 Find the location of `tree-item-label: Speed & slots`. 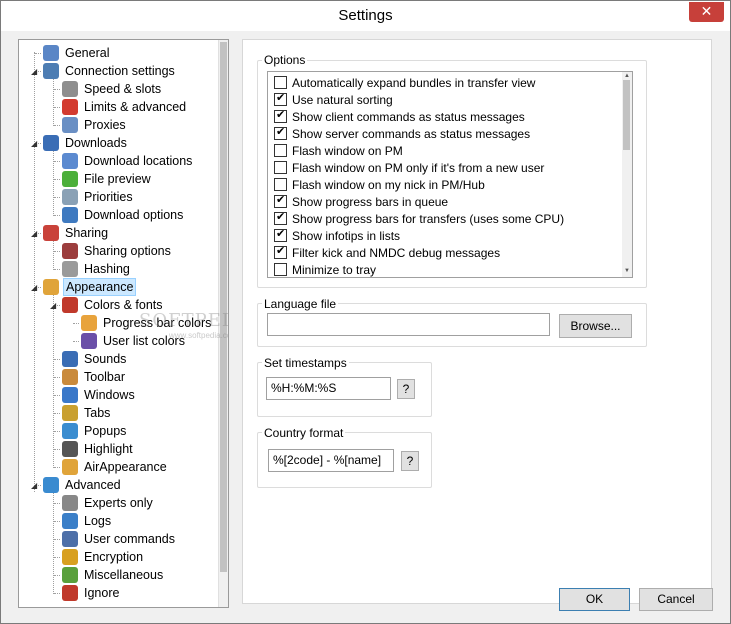

tree-item-label: Speed & slots is located at coordinates (123, 89).